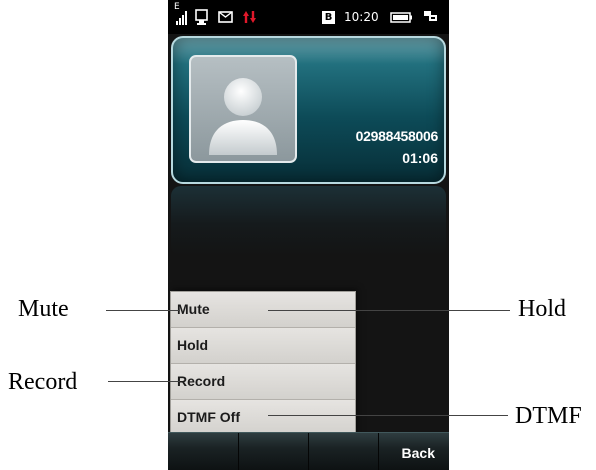 This screenshot has width=596, height=470. What do you see at coordinates (402, 17) in the screenshot?
I see `battery-icon` at bounding box center [402, 17].